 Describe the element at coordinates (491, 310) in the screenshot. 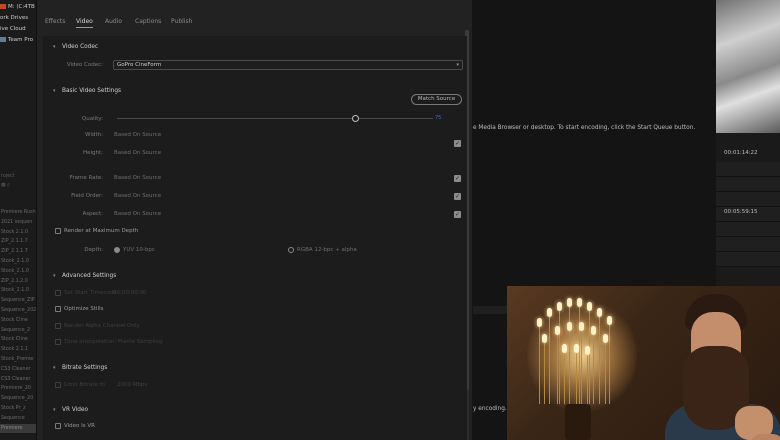

I see `queue-scrollbar` at that location.